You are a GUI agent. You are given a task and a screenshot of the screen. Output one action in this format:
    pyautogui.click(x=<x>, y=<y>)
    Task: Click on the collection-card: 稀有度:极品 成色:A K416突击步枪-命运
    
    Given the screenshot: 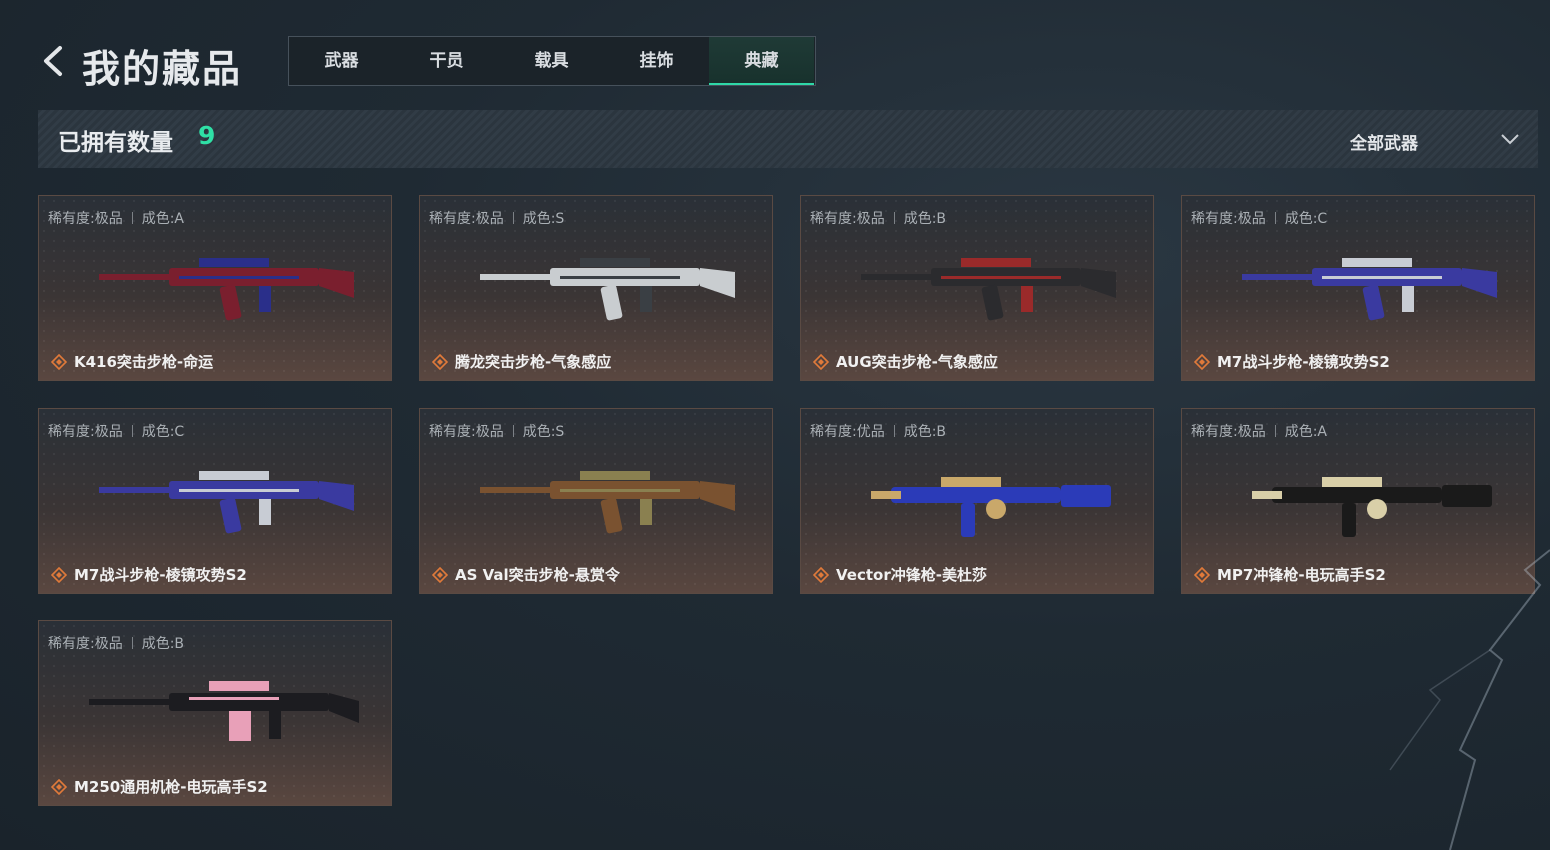 What is the action you would take?
    pyautogui.click(x=215, y=288)
    